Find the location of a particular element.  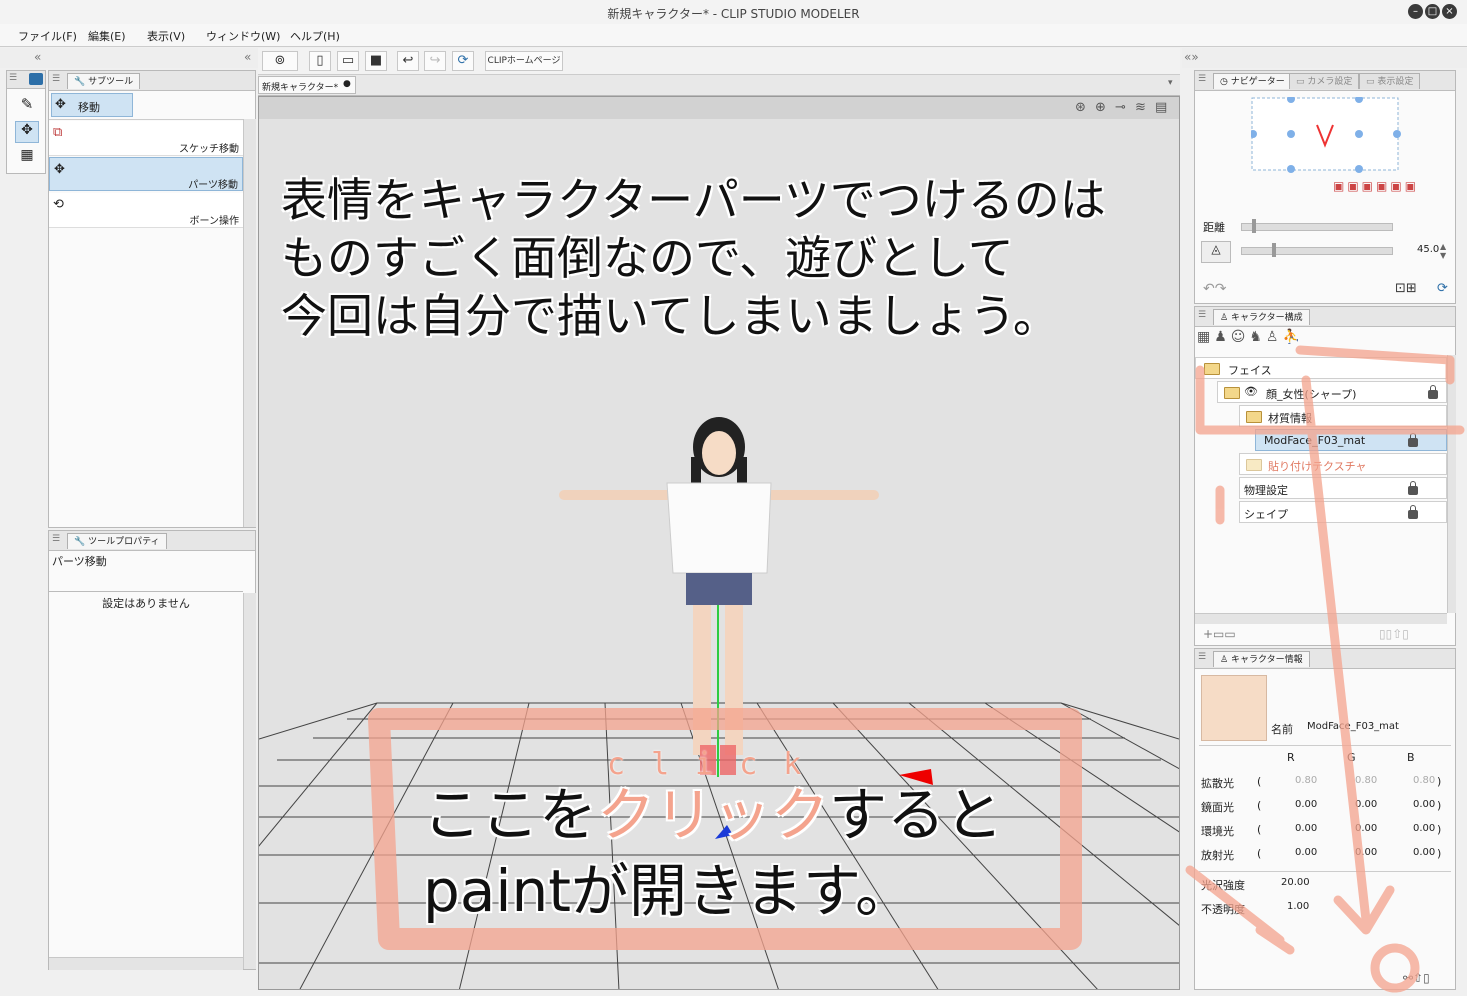

window-title: 新規キャラクター* - CLIP STUDIO MODELER is located at coordinates (733, 14).